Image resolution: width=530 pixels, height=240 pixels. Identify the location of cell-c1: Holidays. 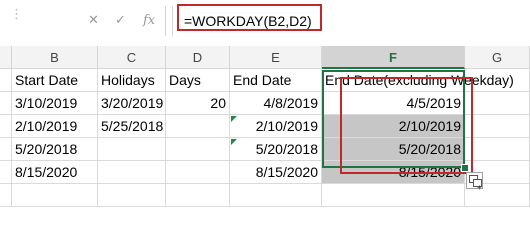
(132, 80).